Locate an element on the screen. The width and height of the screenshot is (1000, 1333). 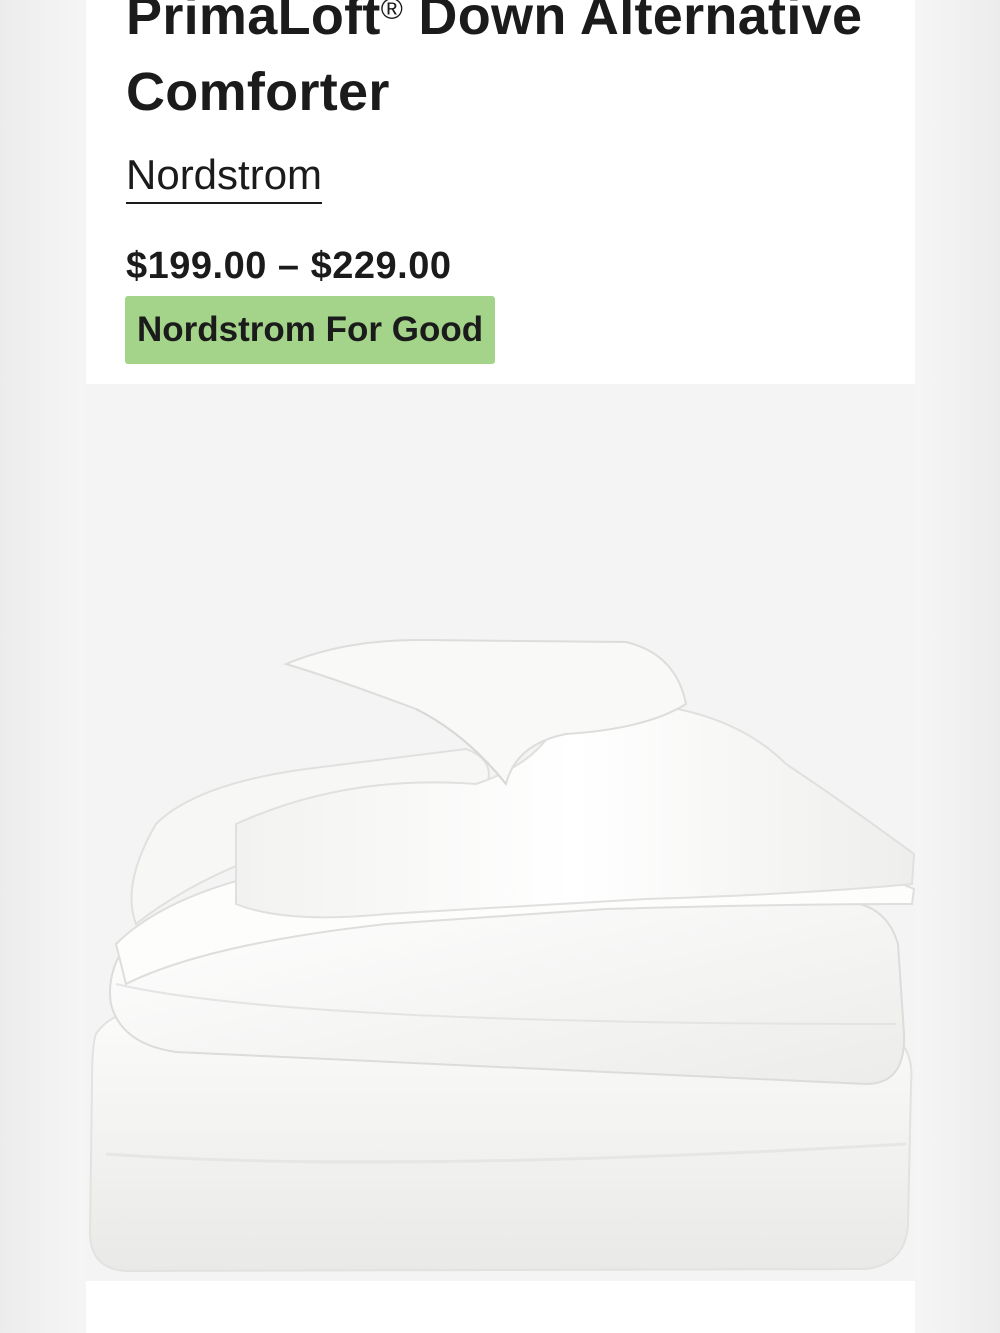
price-range: $199.00 – $229.00 is located at coordinates (289, 266).